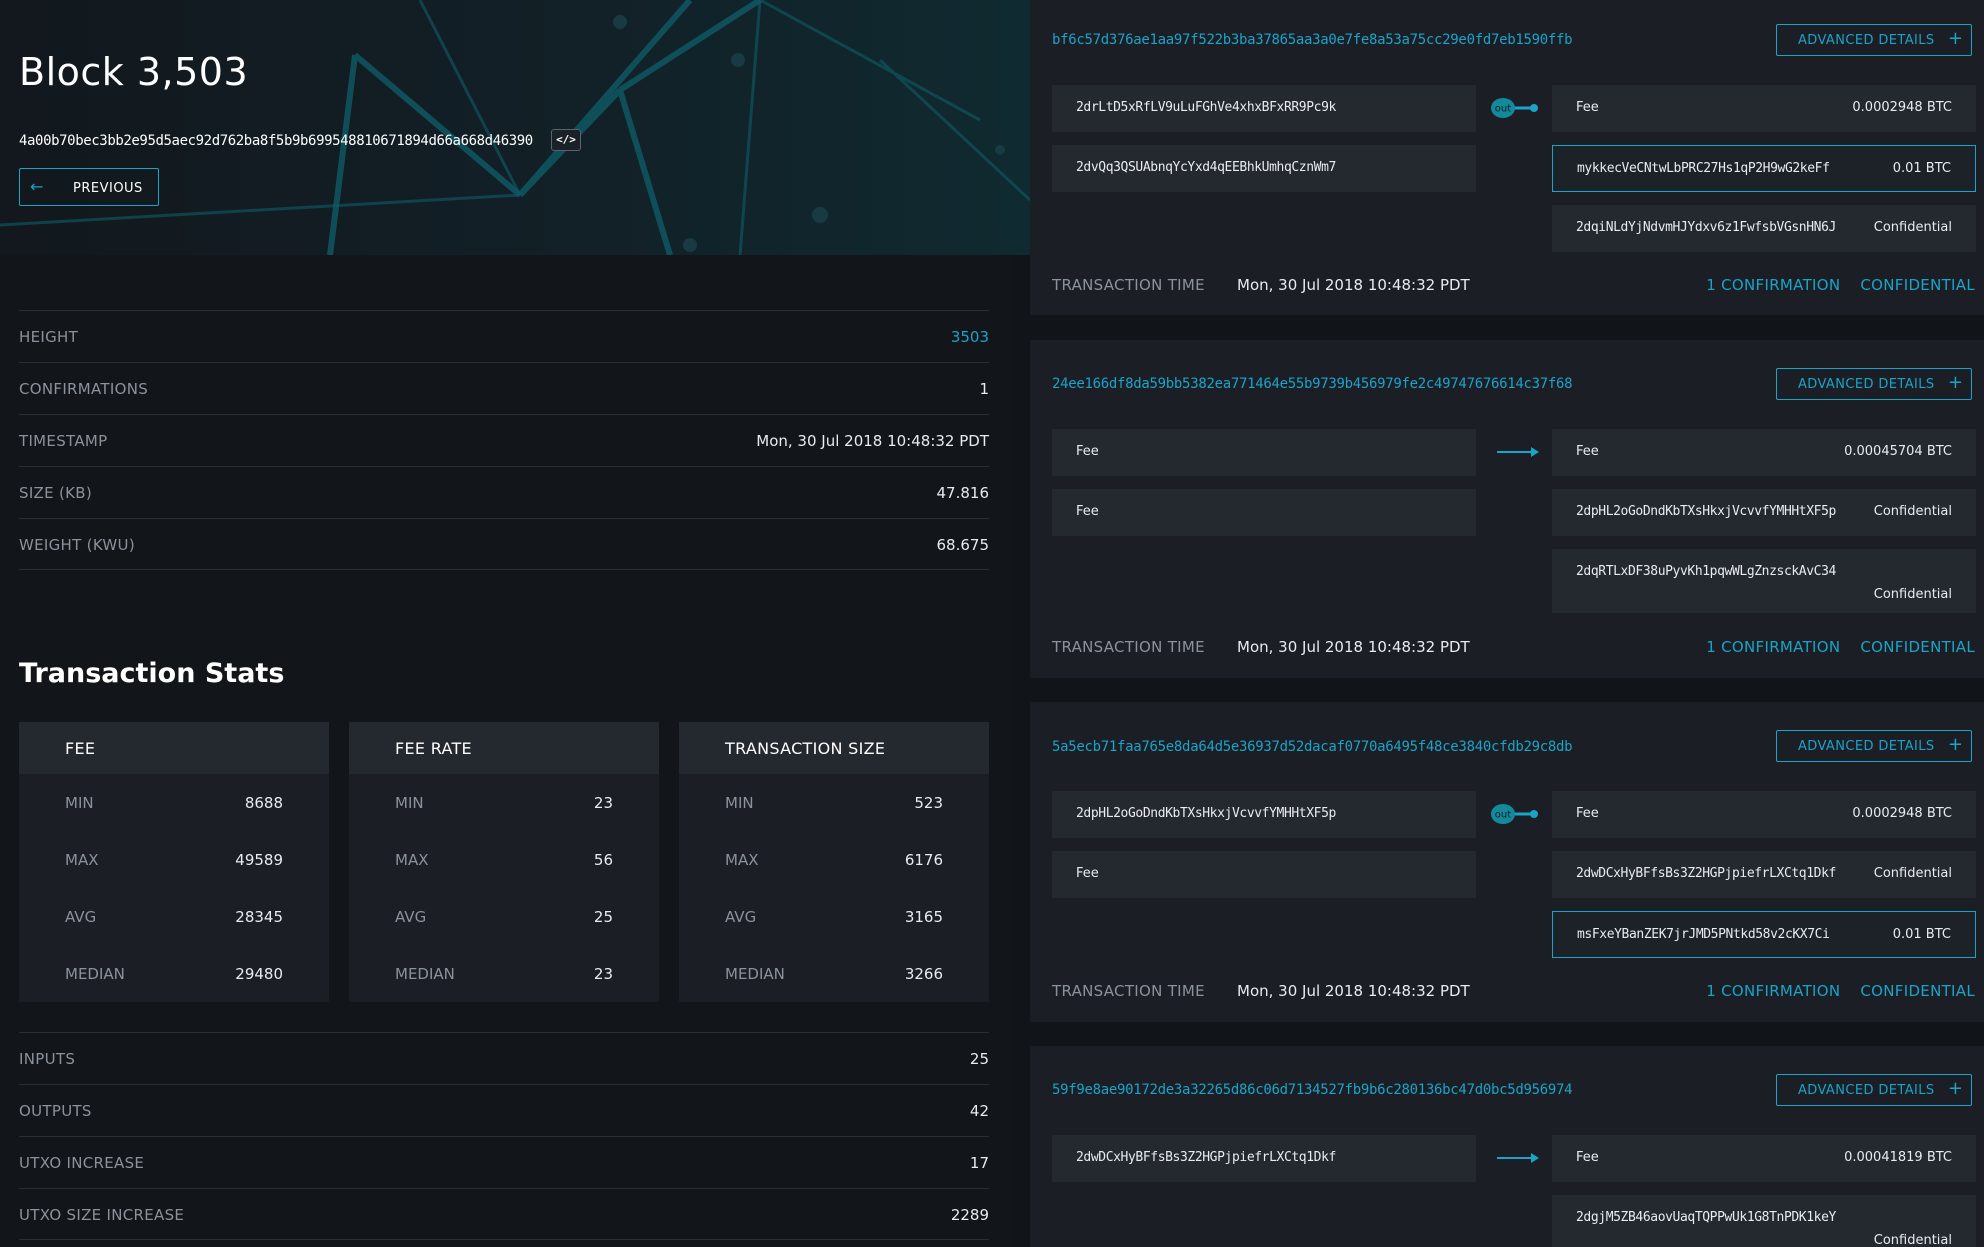 The image size is (1984, 1247). Describe the element at coordinates (1706, 873) in the screenshot. I see `output-address: 2dwDCxHyBFfsBs3Z2HGPjpiefrLXCtq1Dkf` at that location.